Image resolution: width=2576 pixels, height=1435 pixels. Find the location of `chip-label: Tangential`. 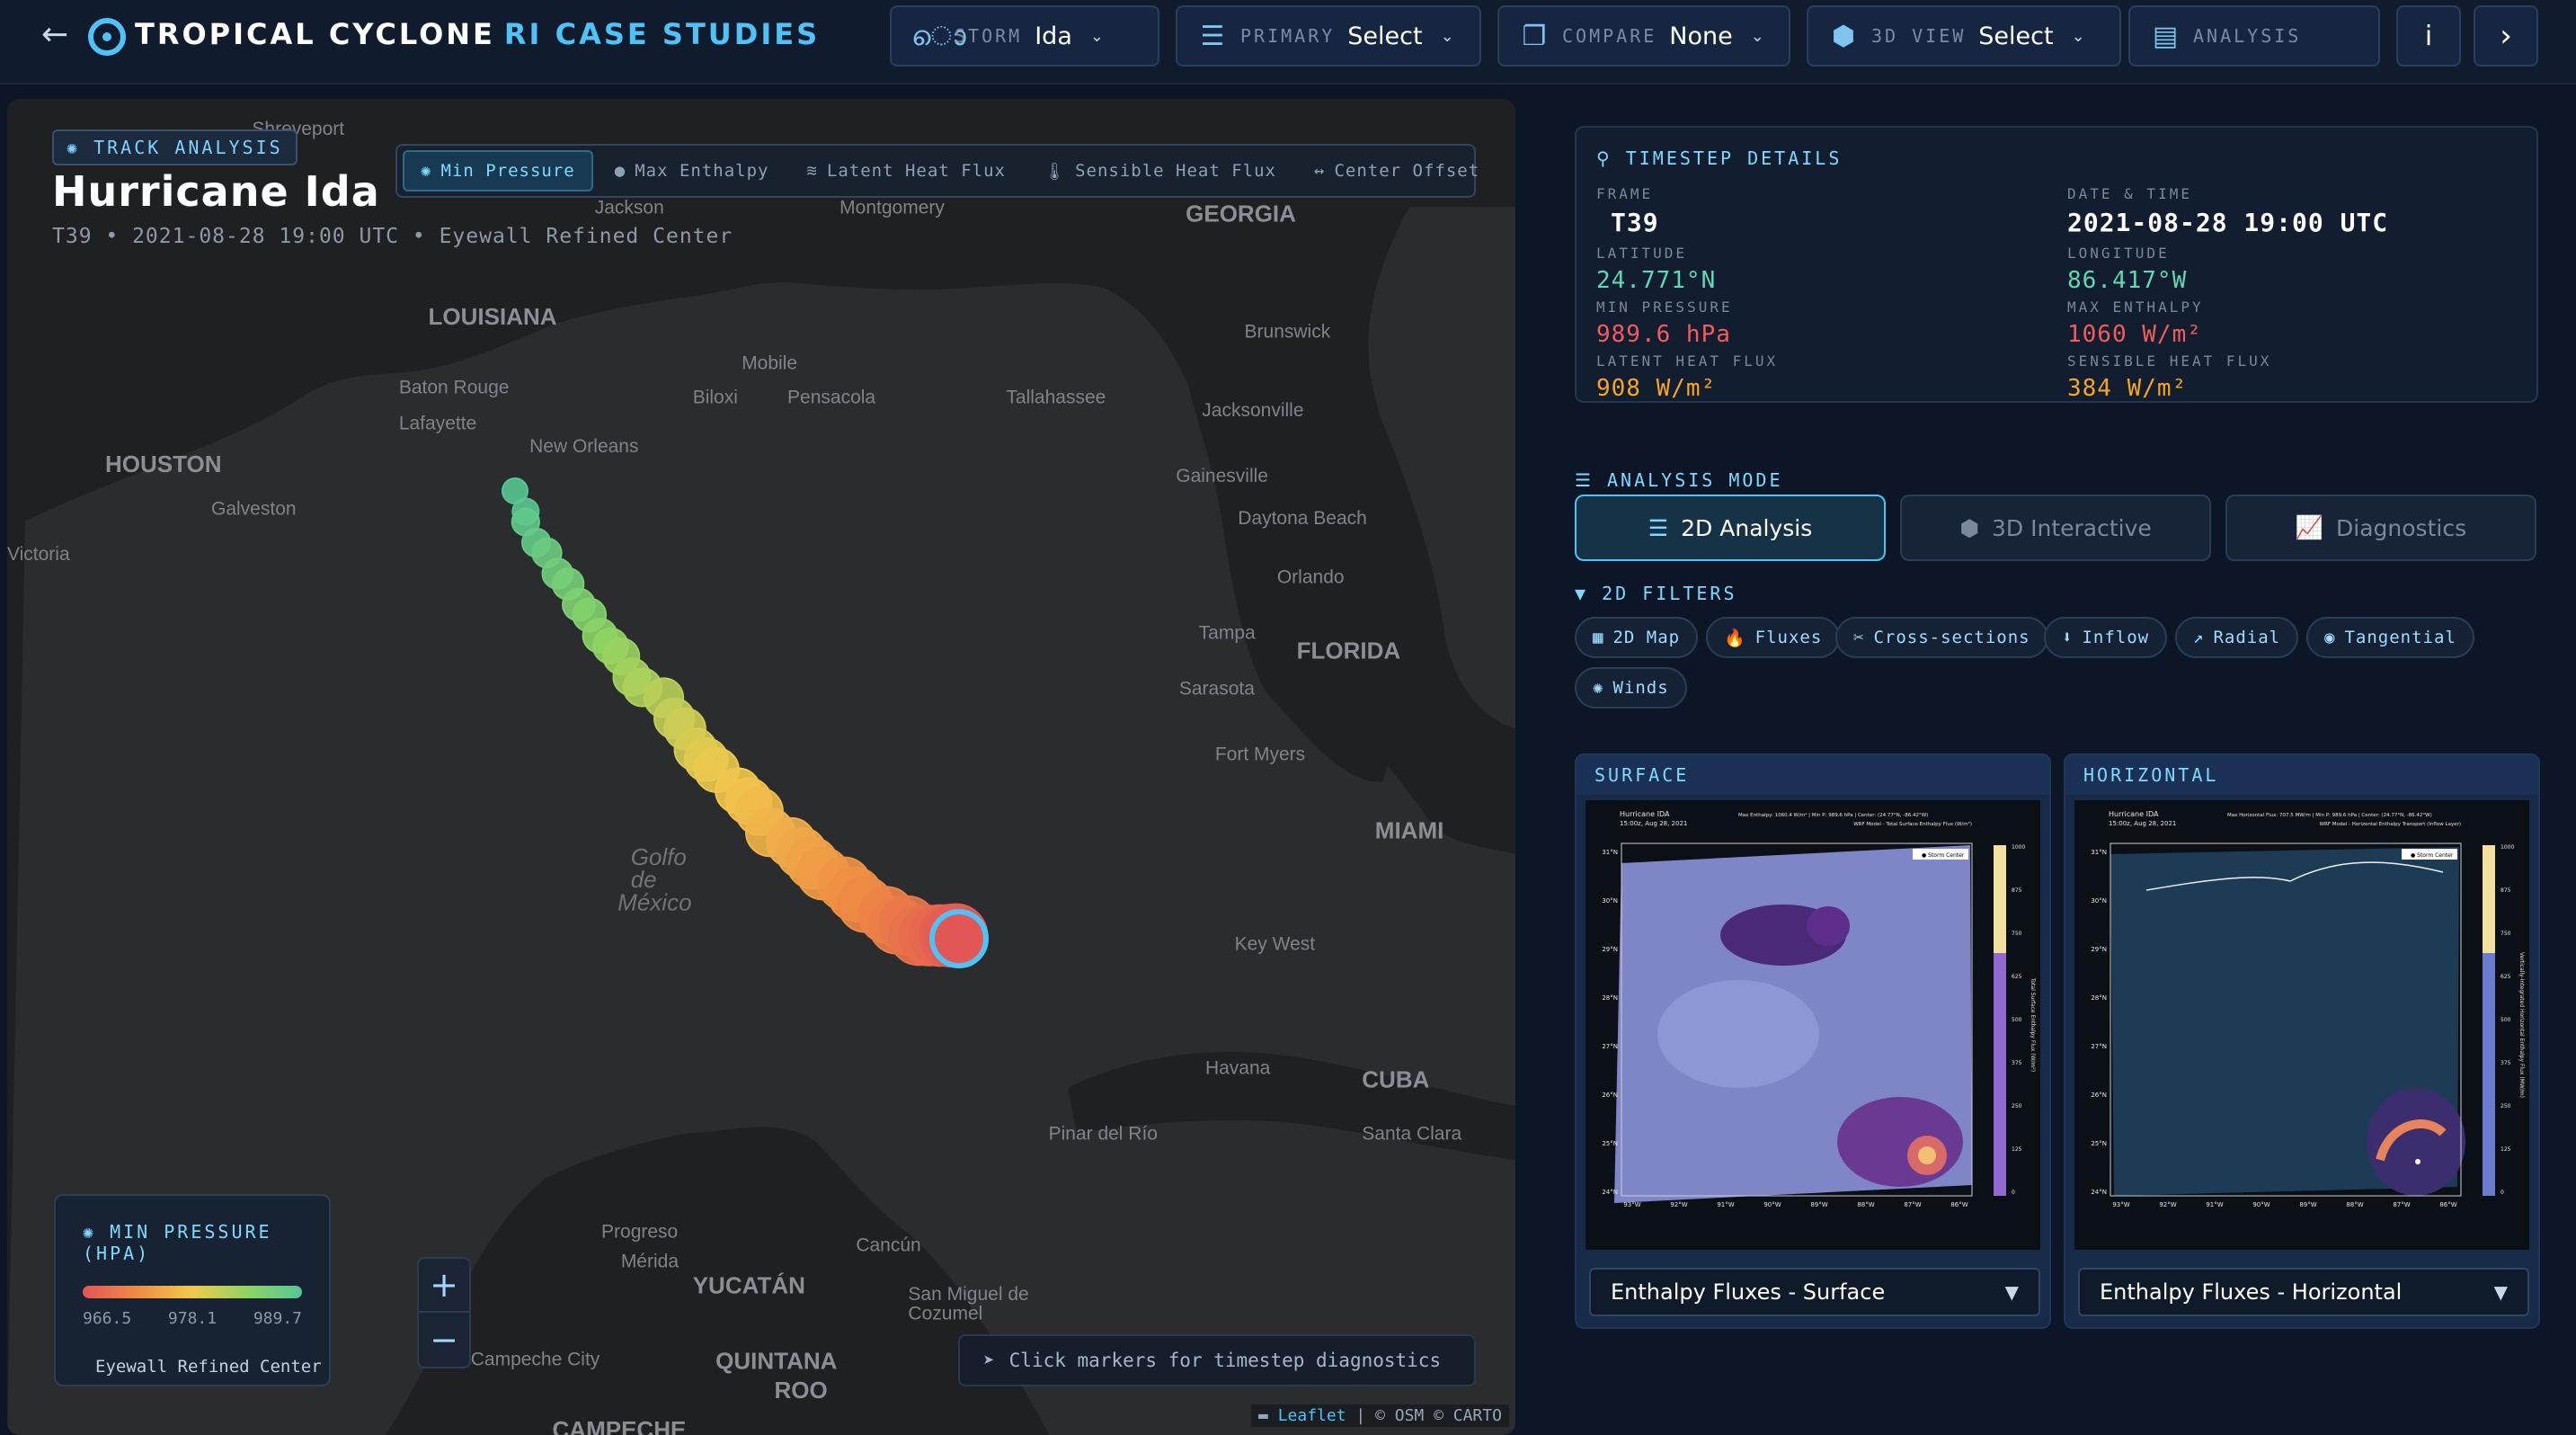

chip-label: Tangential is located at coordinates (2400, 638).